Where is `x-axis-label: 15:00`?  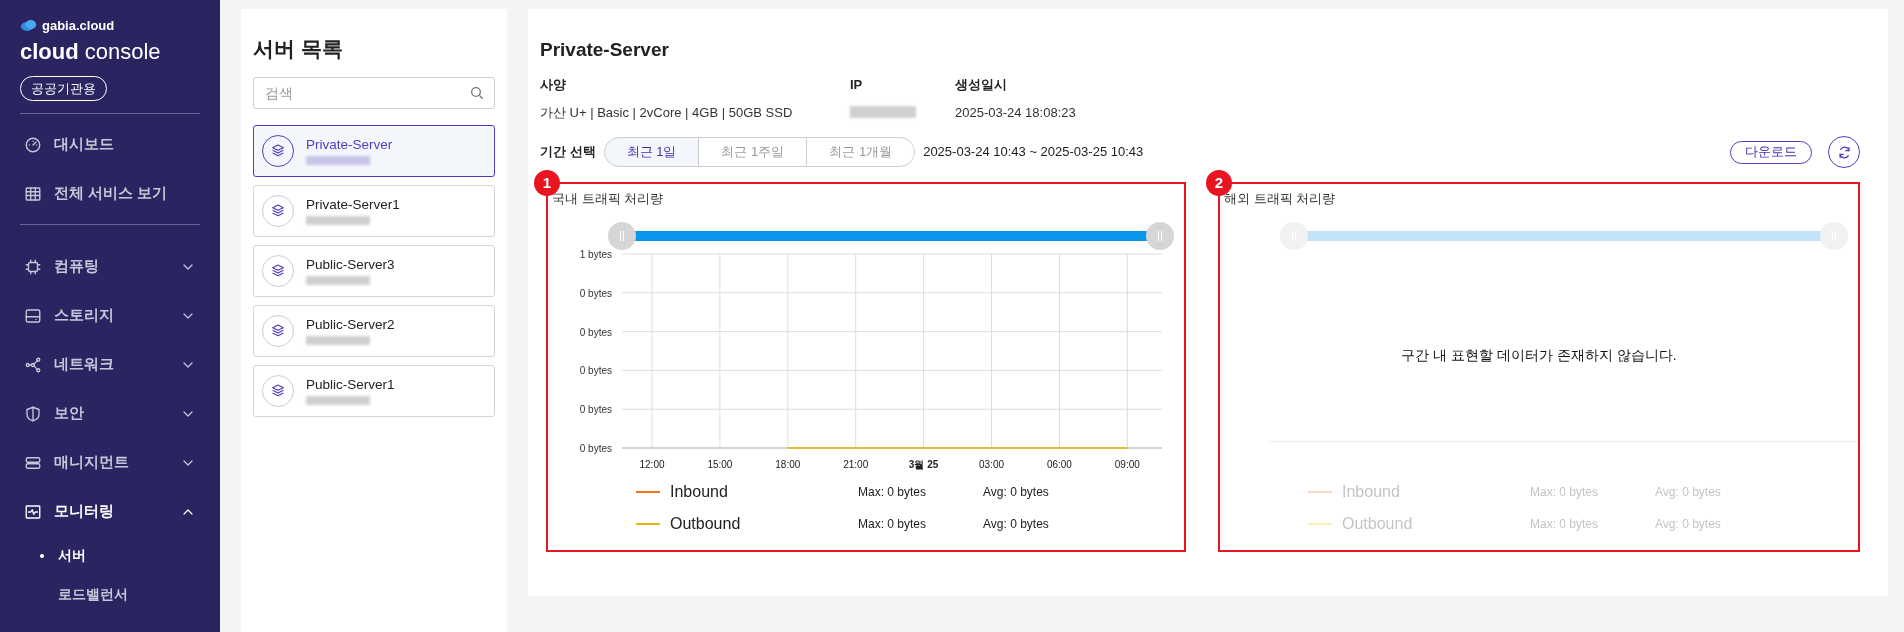 x-axis-label: 15:00 is located at coordinates (720, 464).